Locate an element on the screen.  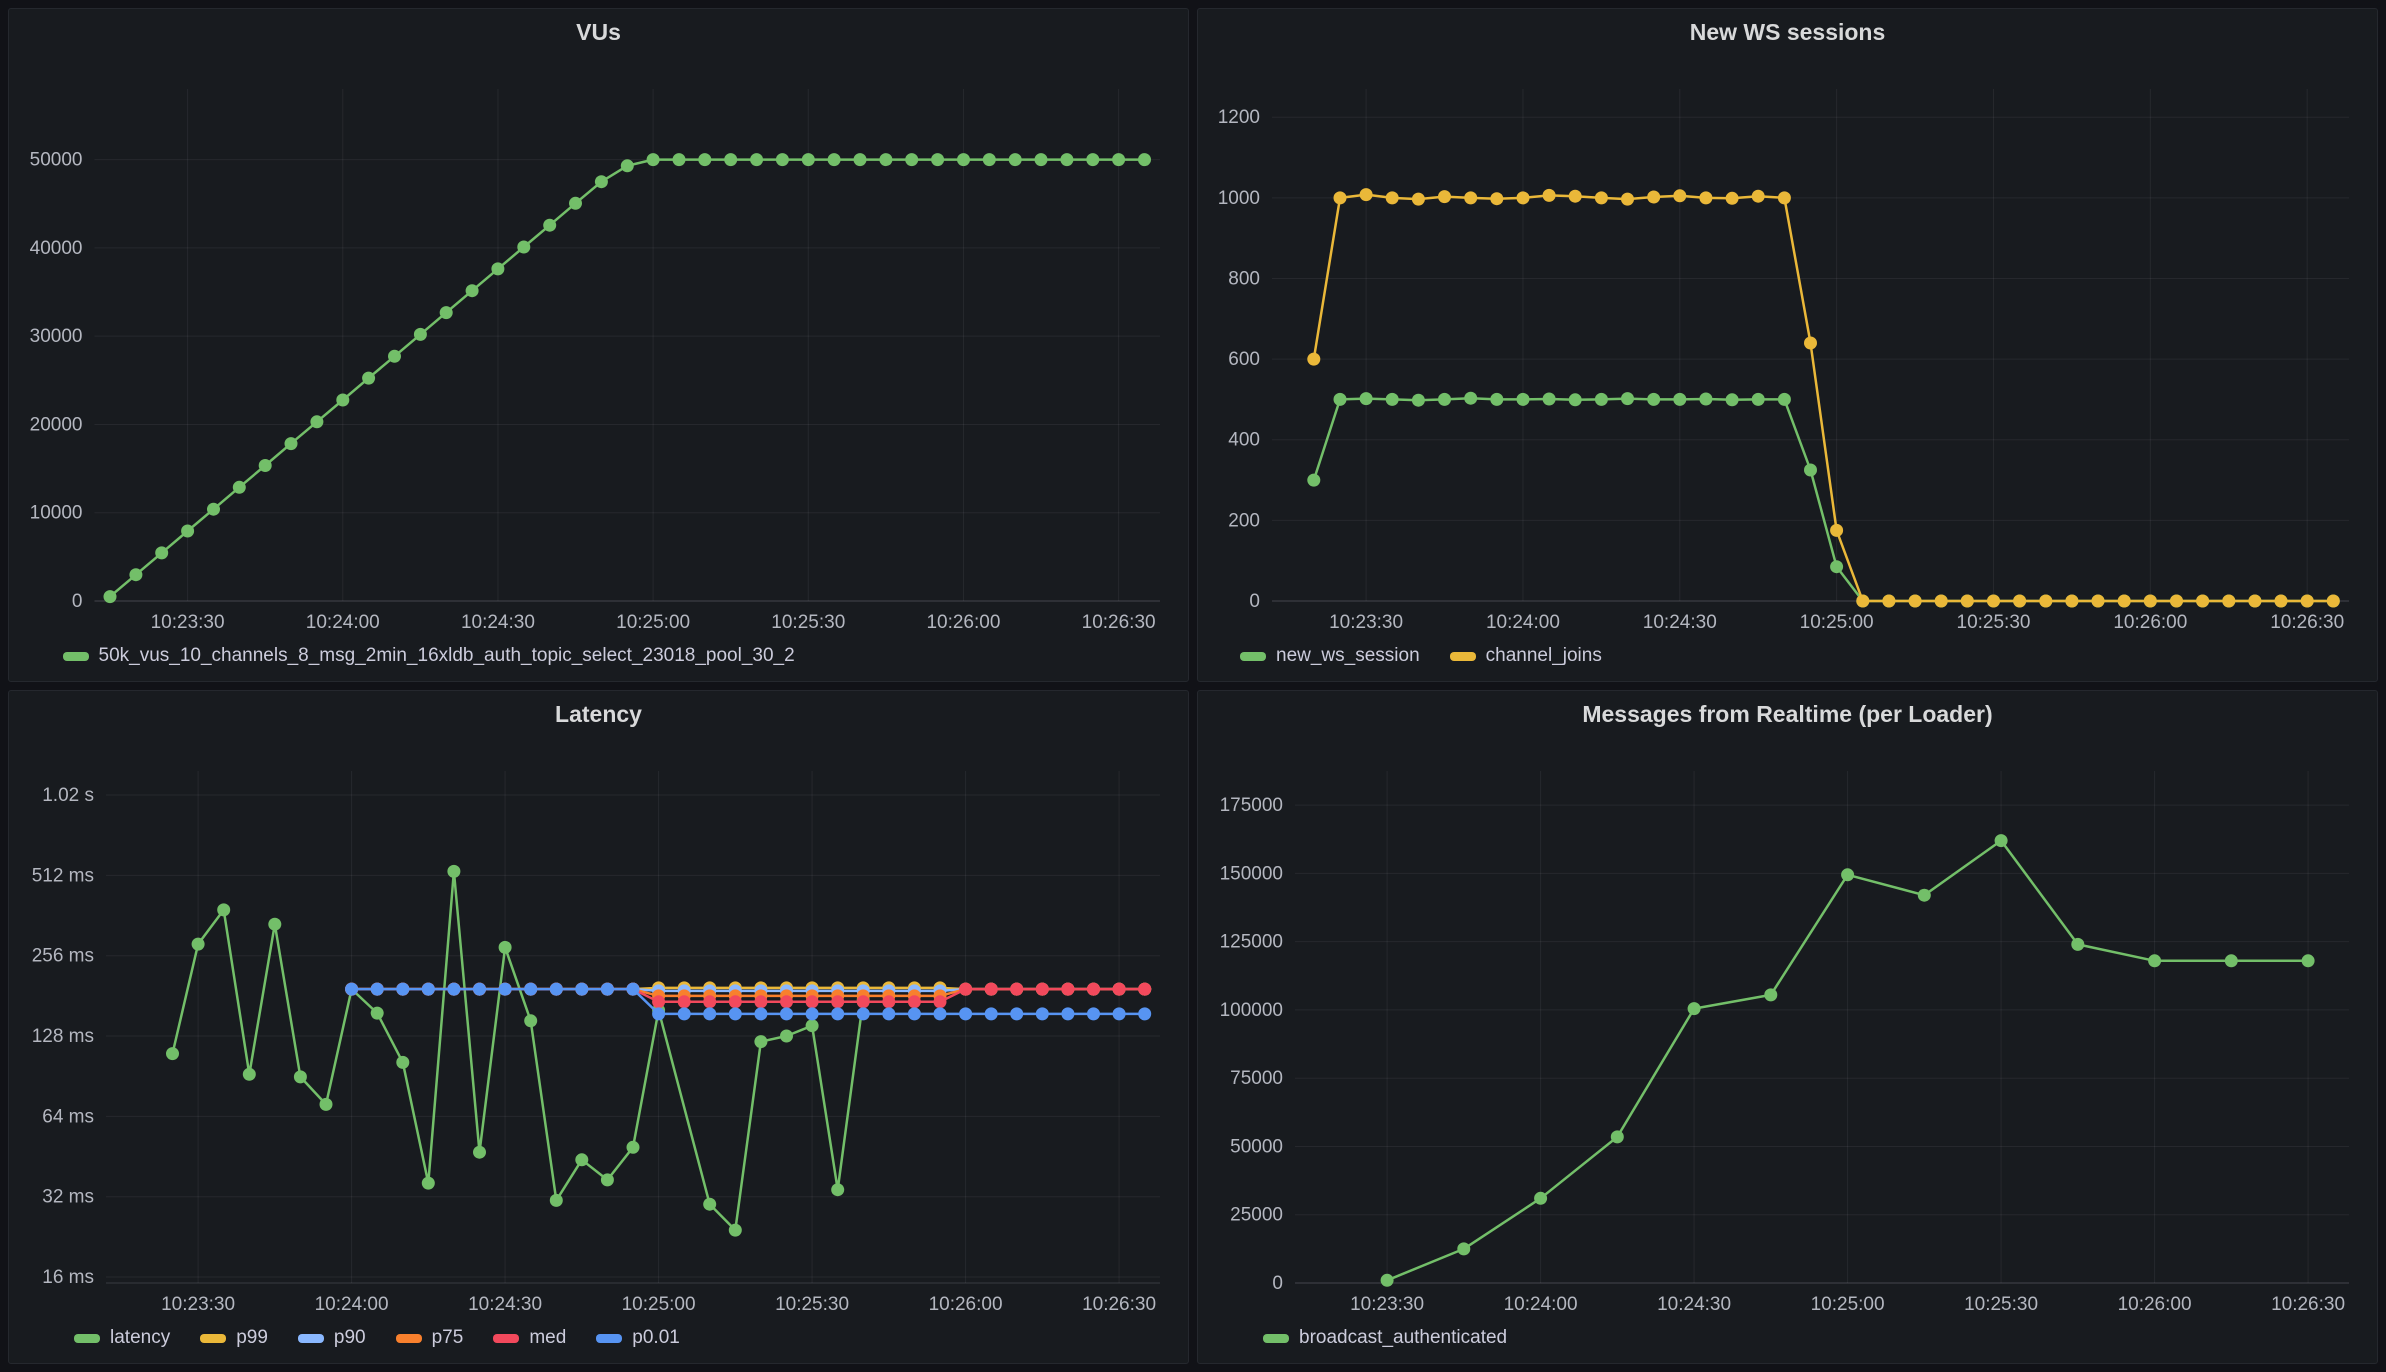
legend-item-p99: p99 is located at coordinates (234, 1338).